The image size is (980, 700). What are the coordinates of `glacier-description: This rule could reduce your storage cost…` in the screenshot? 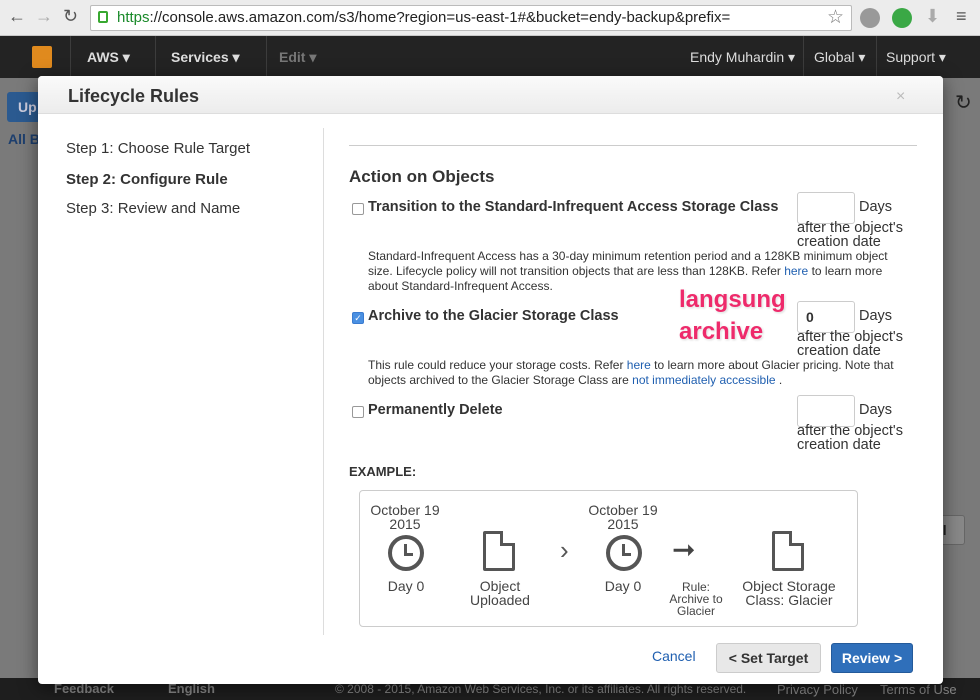 It's located at (631, 372).